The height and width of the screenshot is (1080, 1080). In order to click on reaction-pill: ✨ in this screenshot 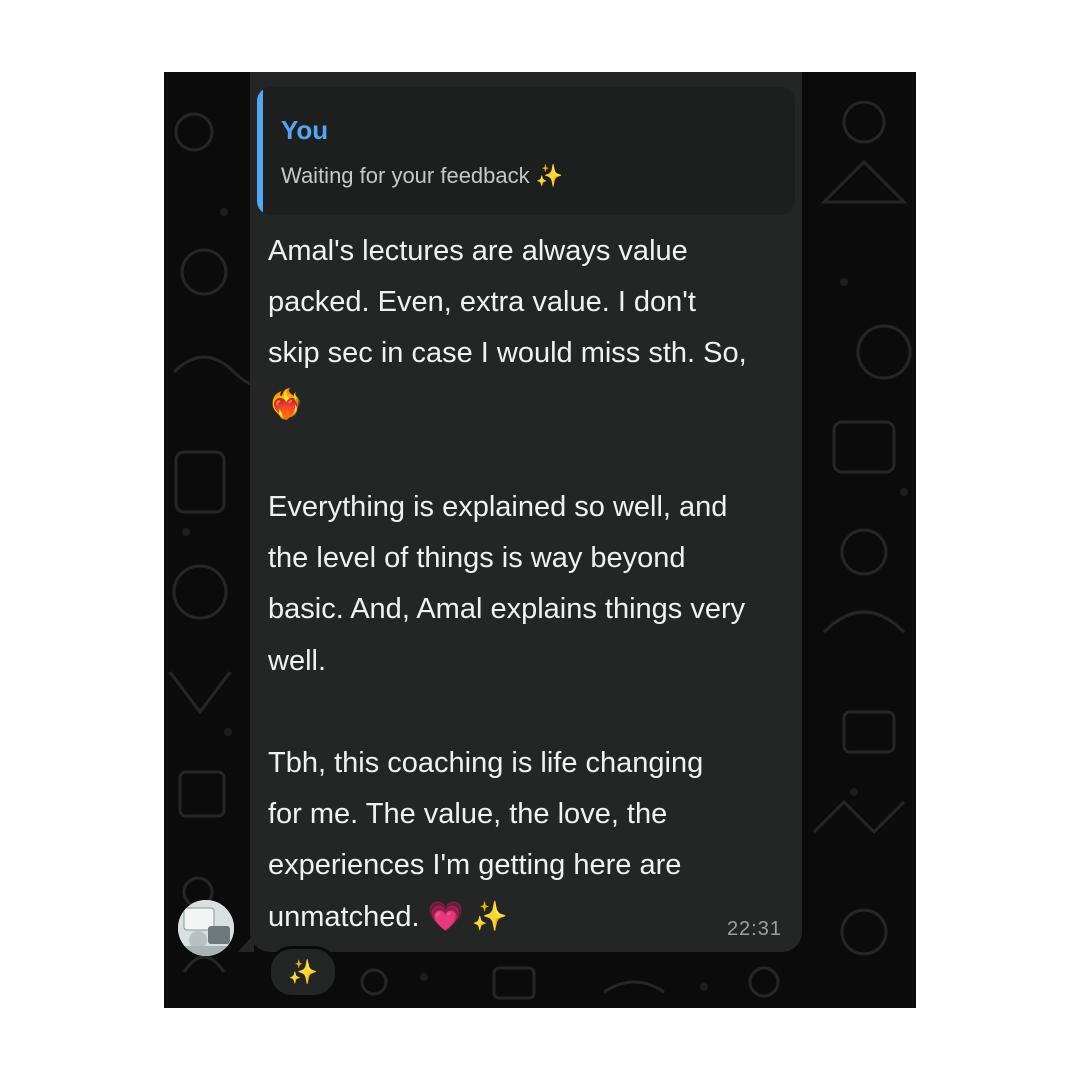, I will do `click(303, 972)`.